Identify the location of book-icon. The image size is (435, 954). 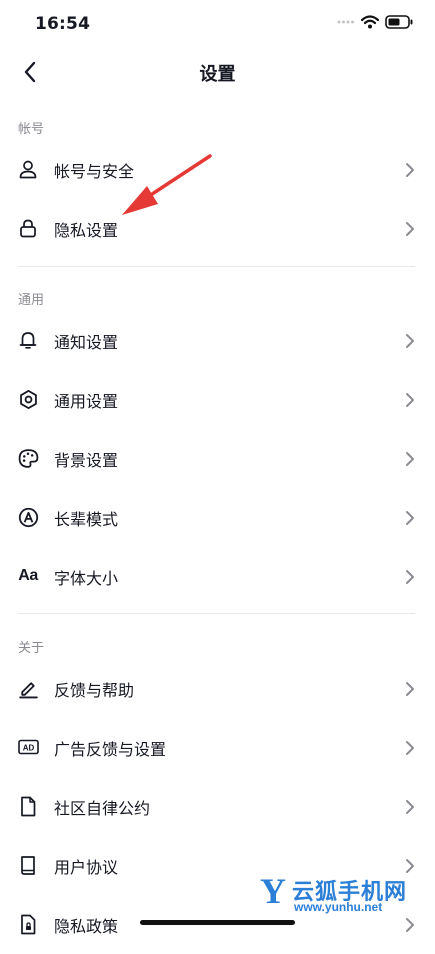
(28, 865).